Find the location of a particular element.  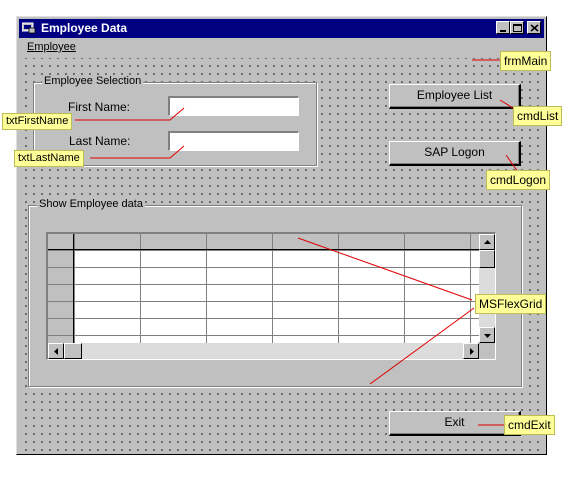

txtlastname-leader is located at coordinates (137, 152).